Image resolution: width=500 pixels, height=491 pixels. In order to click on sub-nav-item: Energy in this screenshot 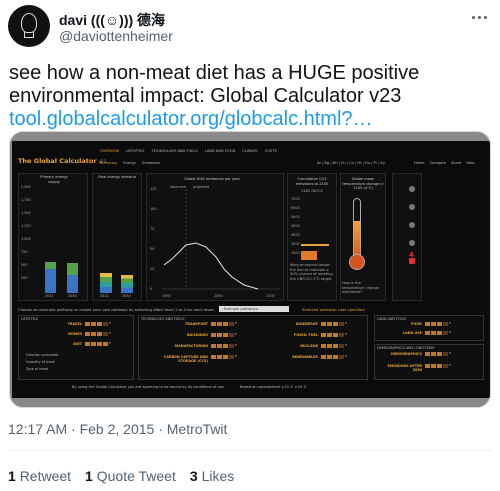, I will do `click(129, 163)`.